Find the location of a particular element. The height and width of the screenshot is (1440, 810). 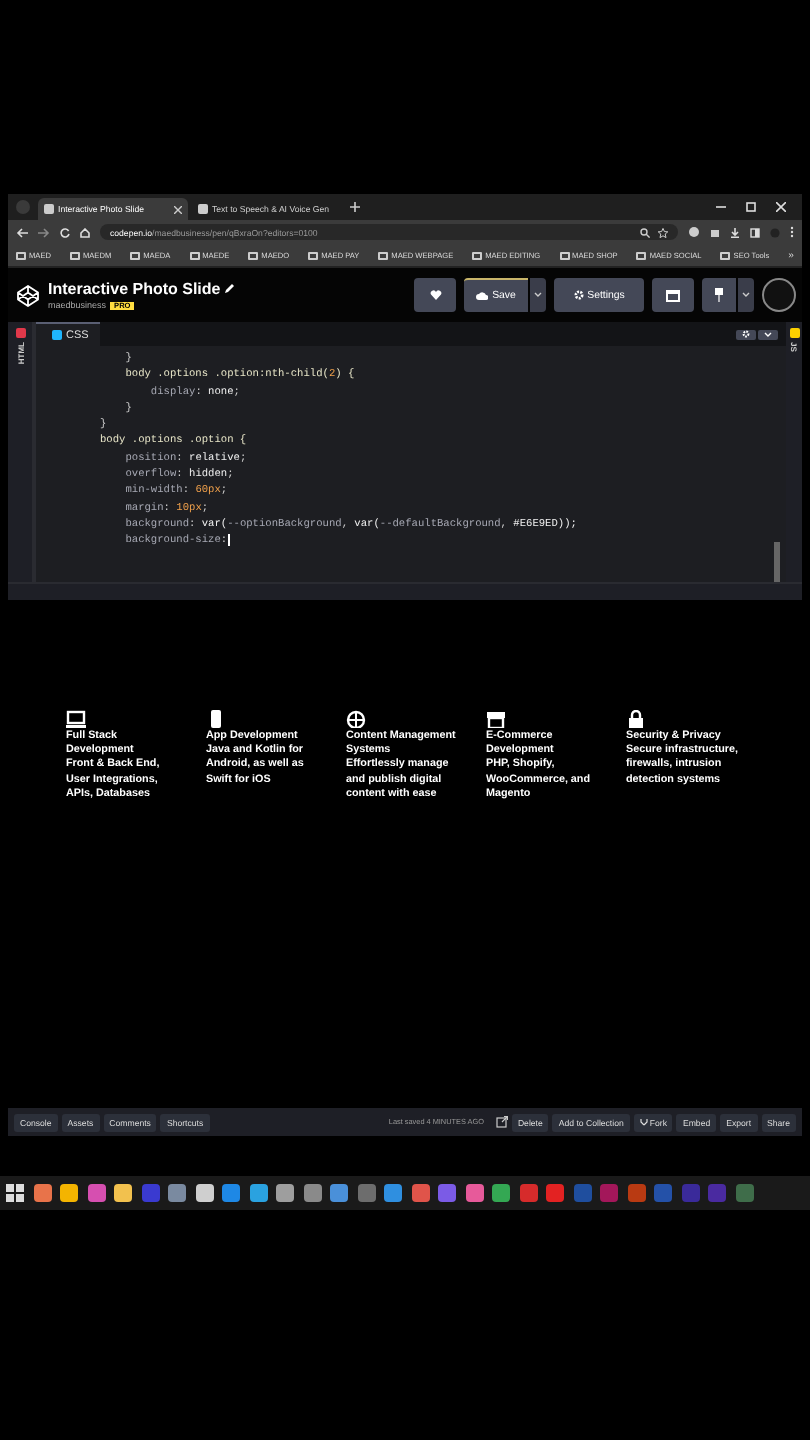

pencil-icon is located at coordinates (229, 289).